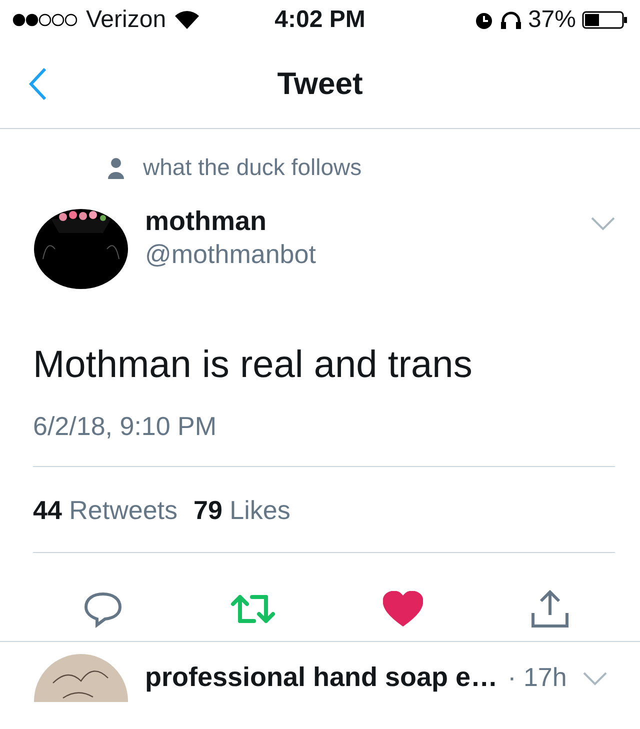 This screenshot has height=729, width=640. What do you see at coordinates (320, 84) in the screenshot?
I see `page-title: Tweet` at bounding box center [320, 84].